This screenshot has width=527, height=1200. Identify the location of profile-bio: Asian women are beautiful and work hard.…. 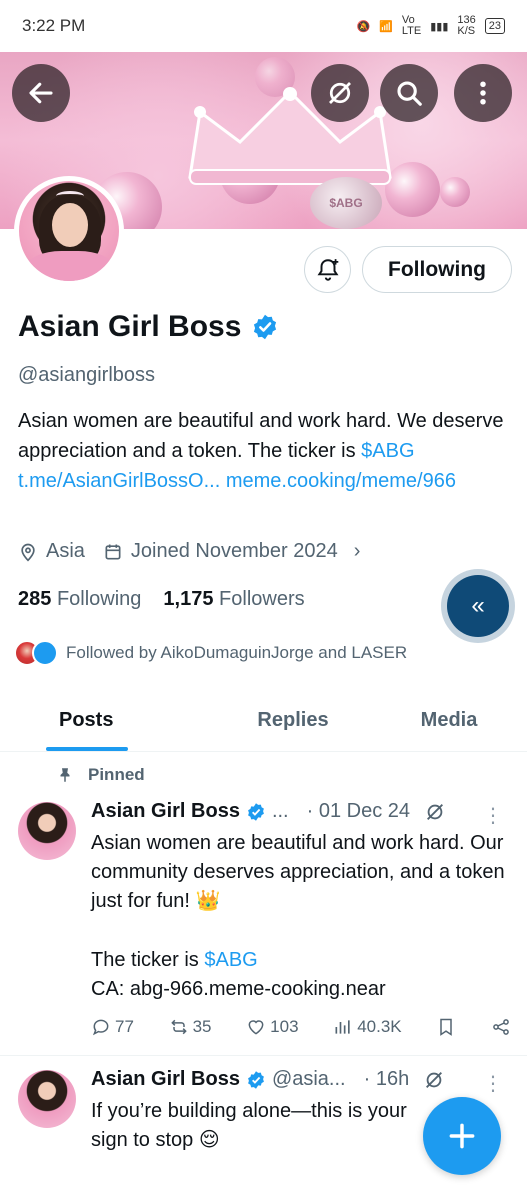
(263, 451).